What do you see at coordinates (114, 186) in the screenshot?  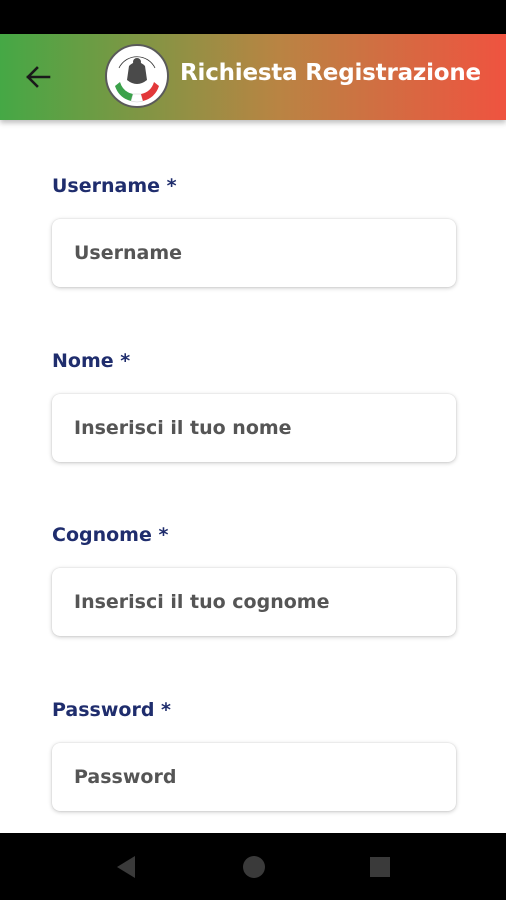 I see `username-label: Username *` at bounding box center [114, 186].